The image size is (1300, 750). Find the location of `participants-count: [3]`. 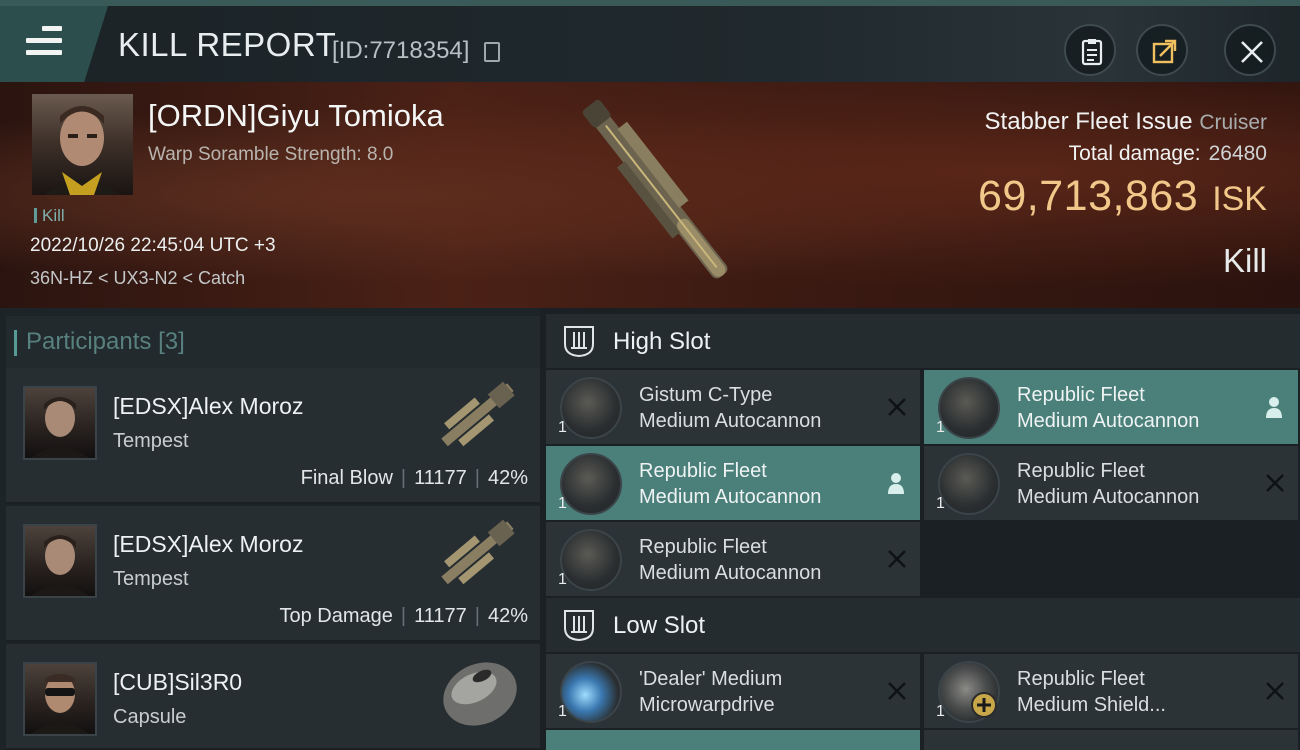

participants-count: [3] is located at coordinates (171, 341).